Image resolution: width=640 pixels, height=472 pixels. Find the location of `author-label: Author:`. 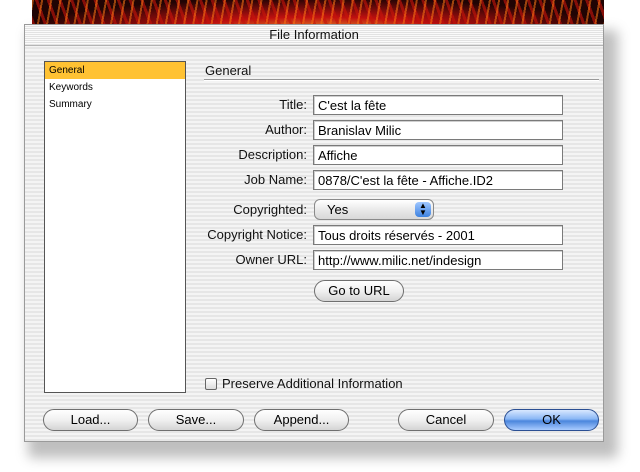

author-label: Author: is located at coordinates (286, 129).